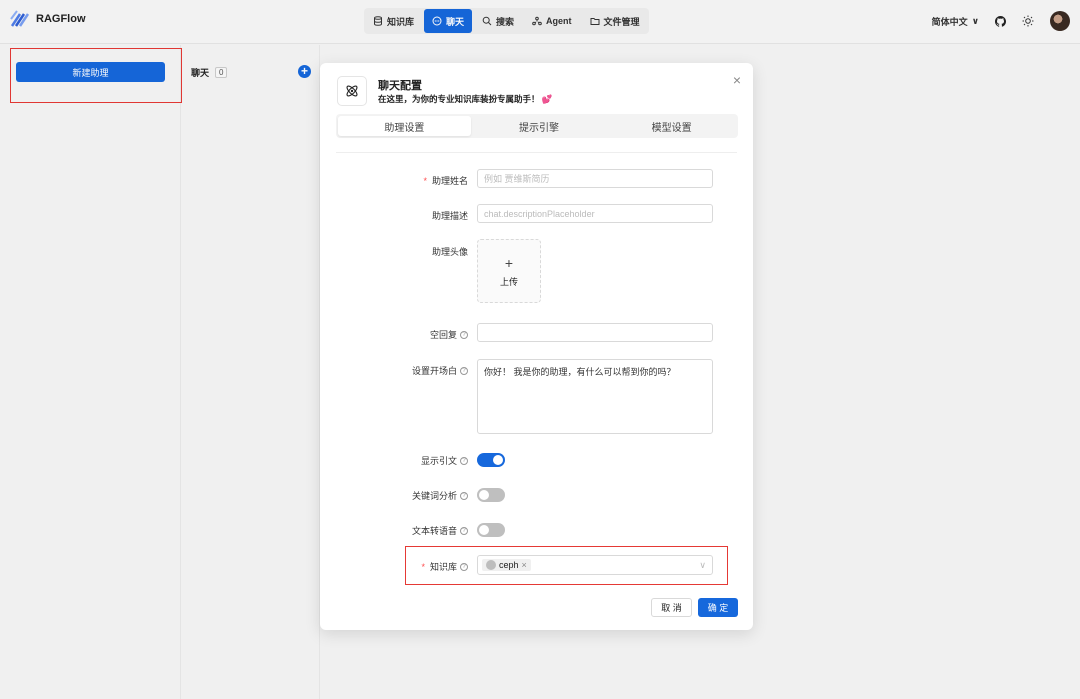  Describe the element at coordinates (404, 126) in the screenshot. I see `tab-assistant-settings: 助理设置` at that location.